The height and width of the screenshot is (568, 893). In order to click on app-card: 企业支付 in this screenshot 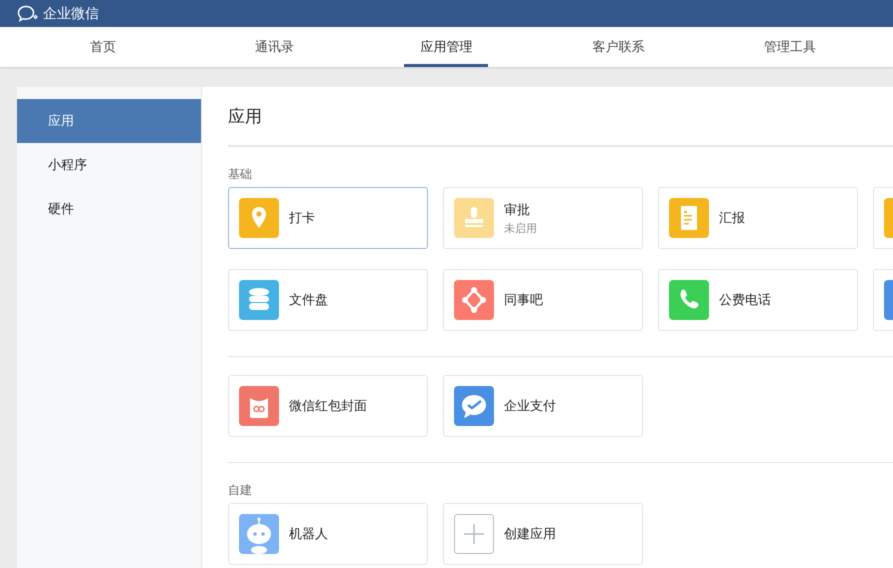, I will do `click(543, 406)`.